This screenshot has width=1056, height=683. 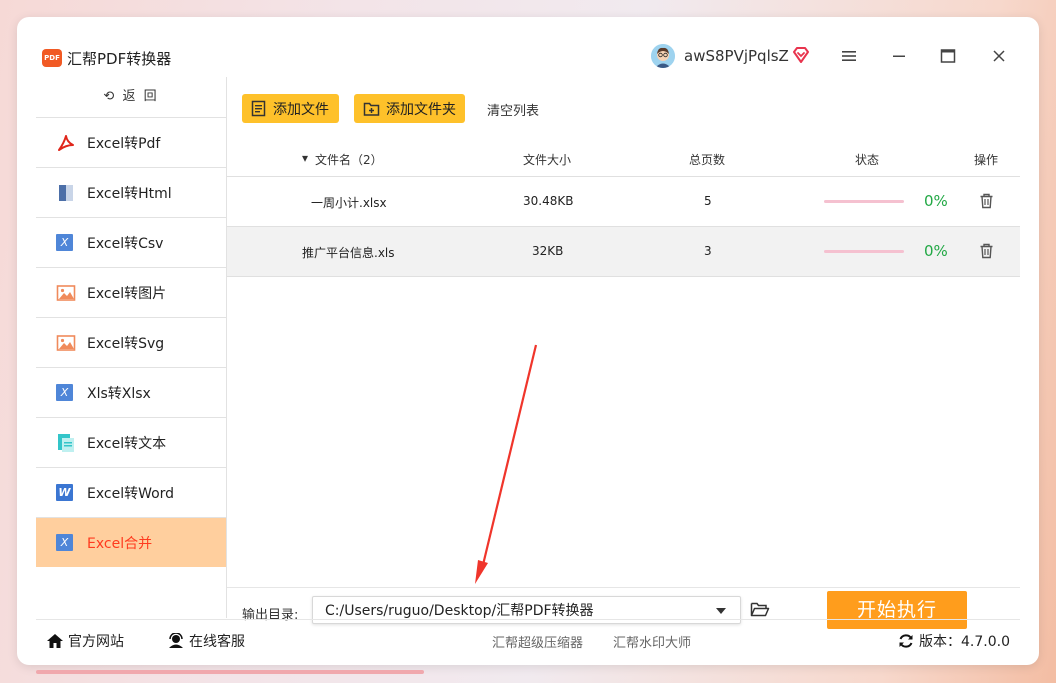 I want to click on back-arrow-icon: ⟲, so click(x=110, y=96).